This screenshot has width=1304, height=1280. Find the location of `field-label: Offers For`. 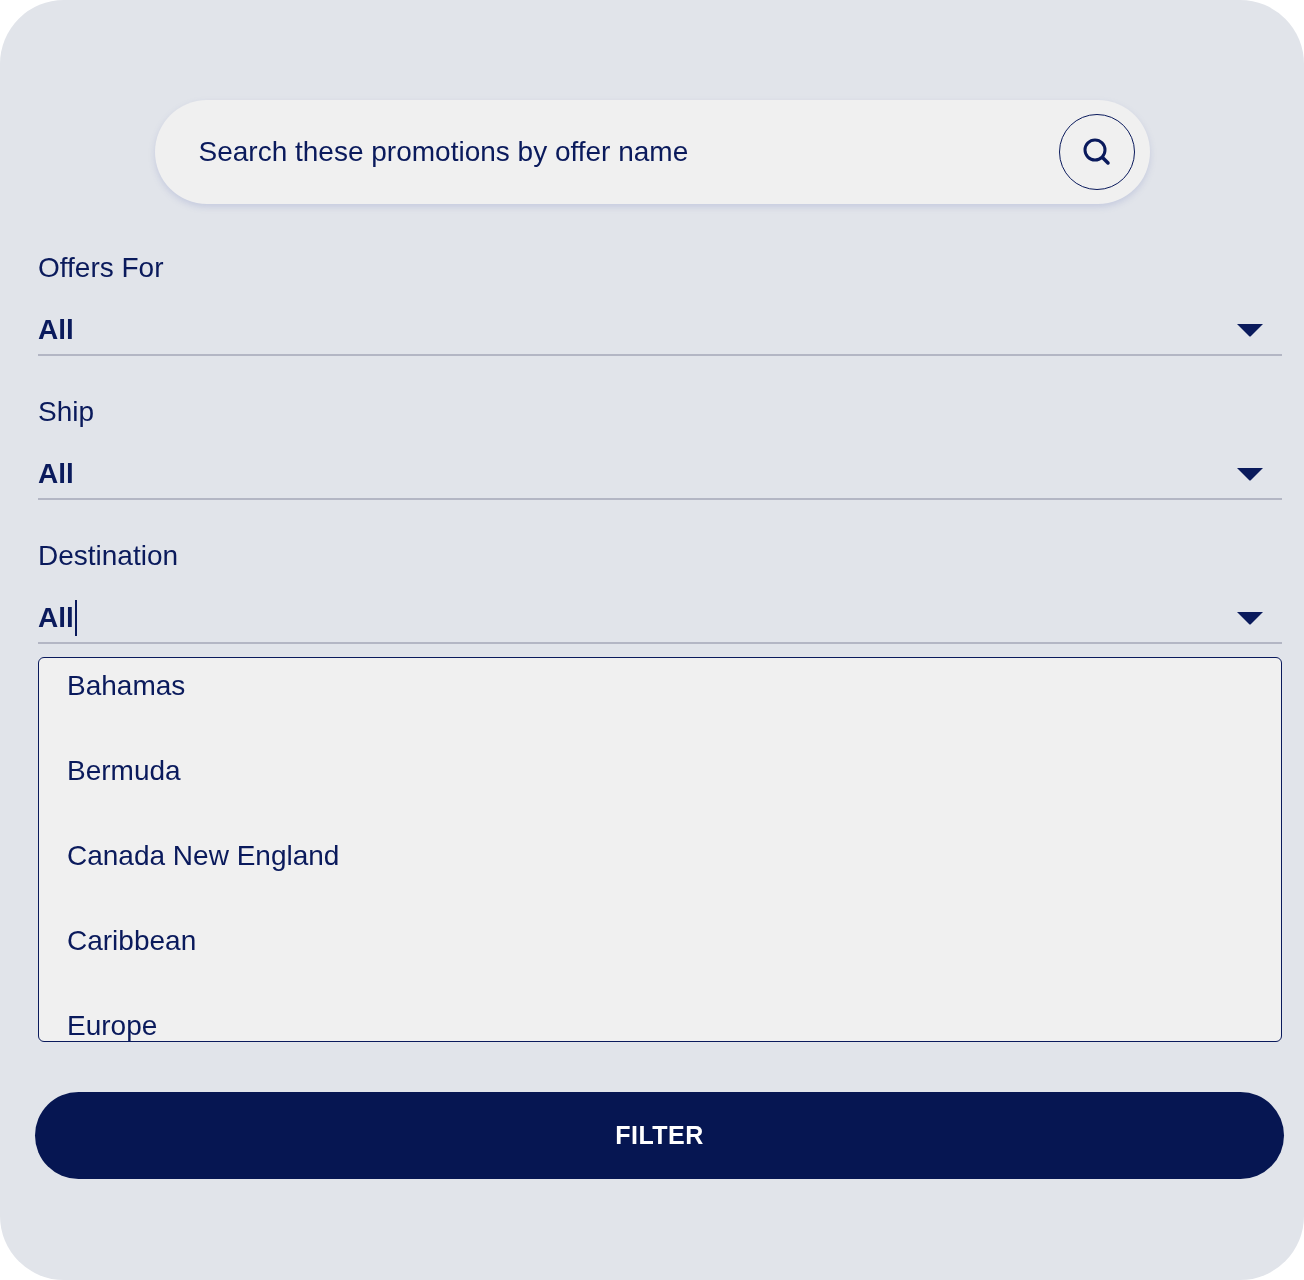

field-label: Offers For is located at coordinates (101, 268).